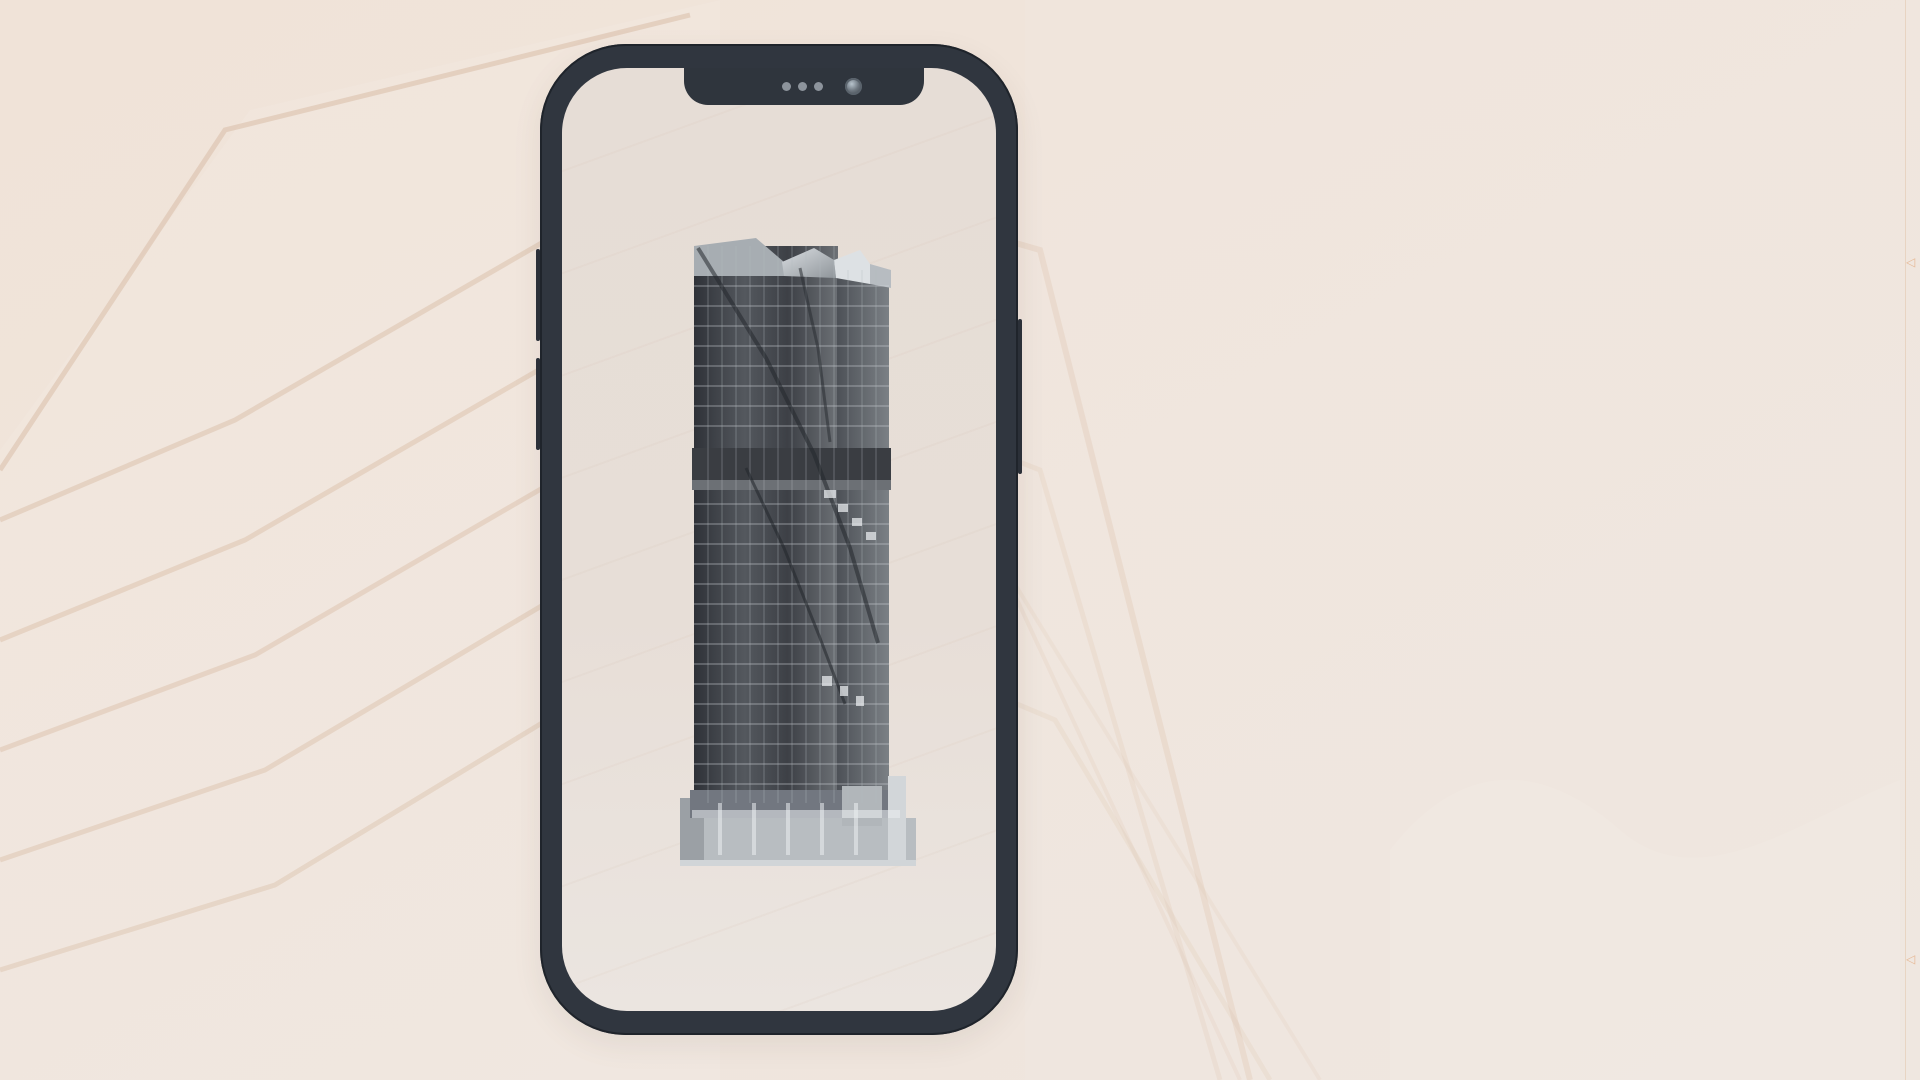 The width and height of the screenshot is (1920, 1080). I want to click on side-button-volume-up, so click(538, 295).